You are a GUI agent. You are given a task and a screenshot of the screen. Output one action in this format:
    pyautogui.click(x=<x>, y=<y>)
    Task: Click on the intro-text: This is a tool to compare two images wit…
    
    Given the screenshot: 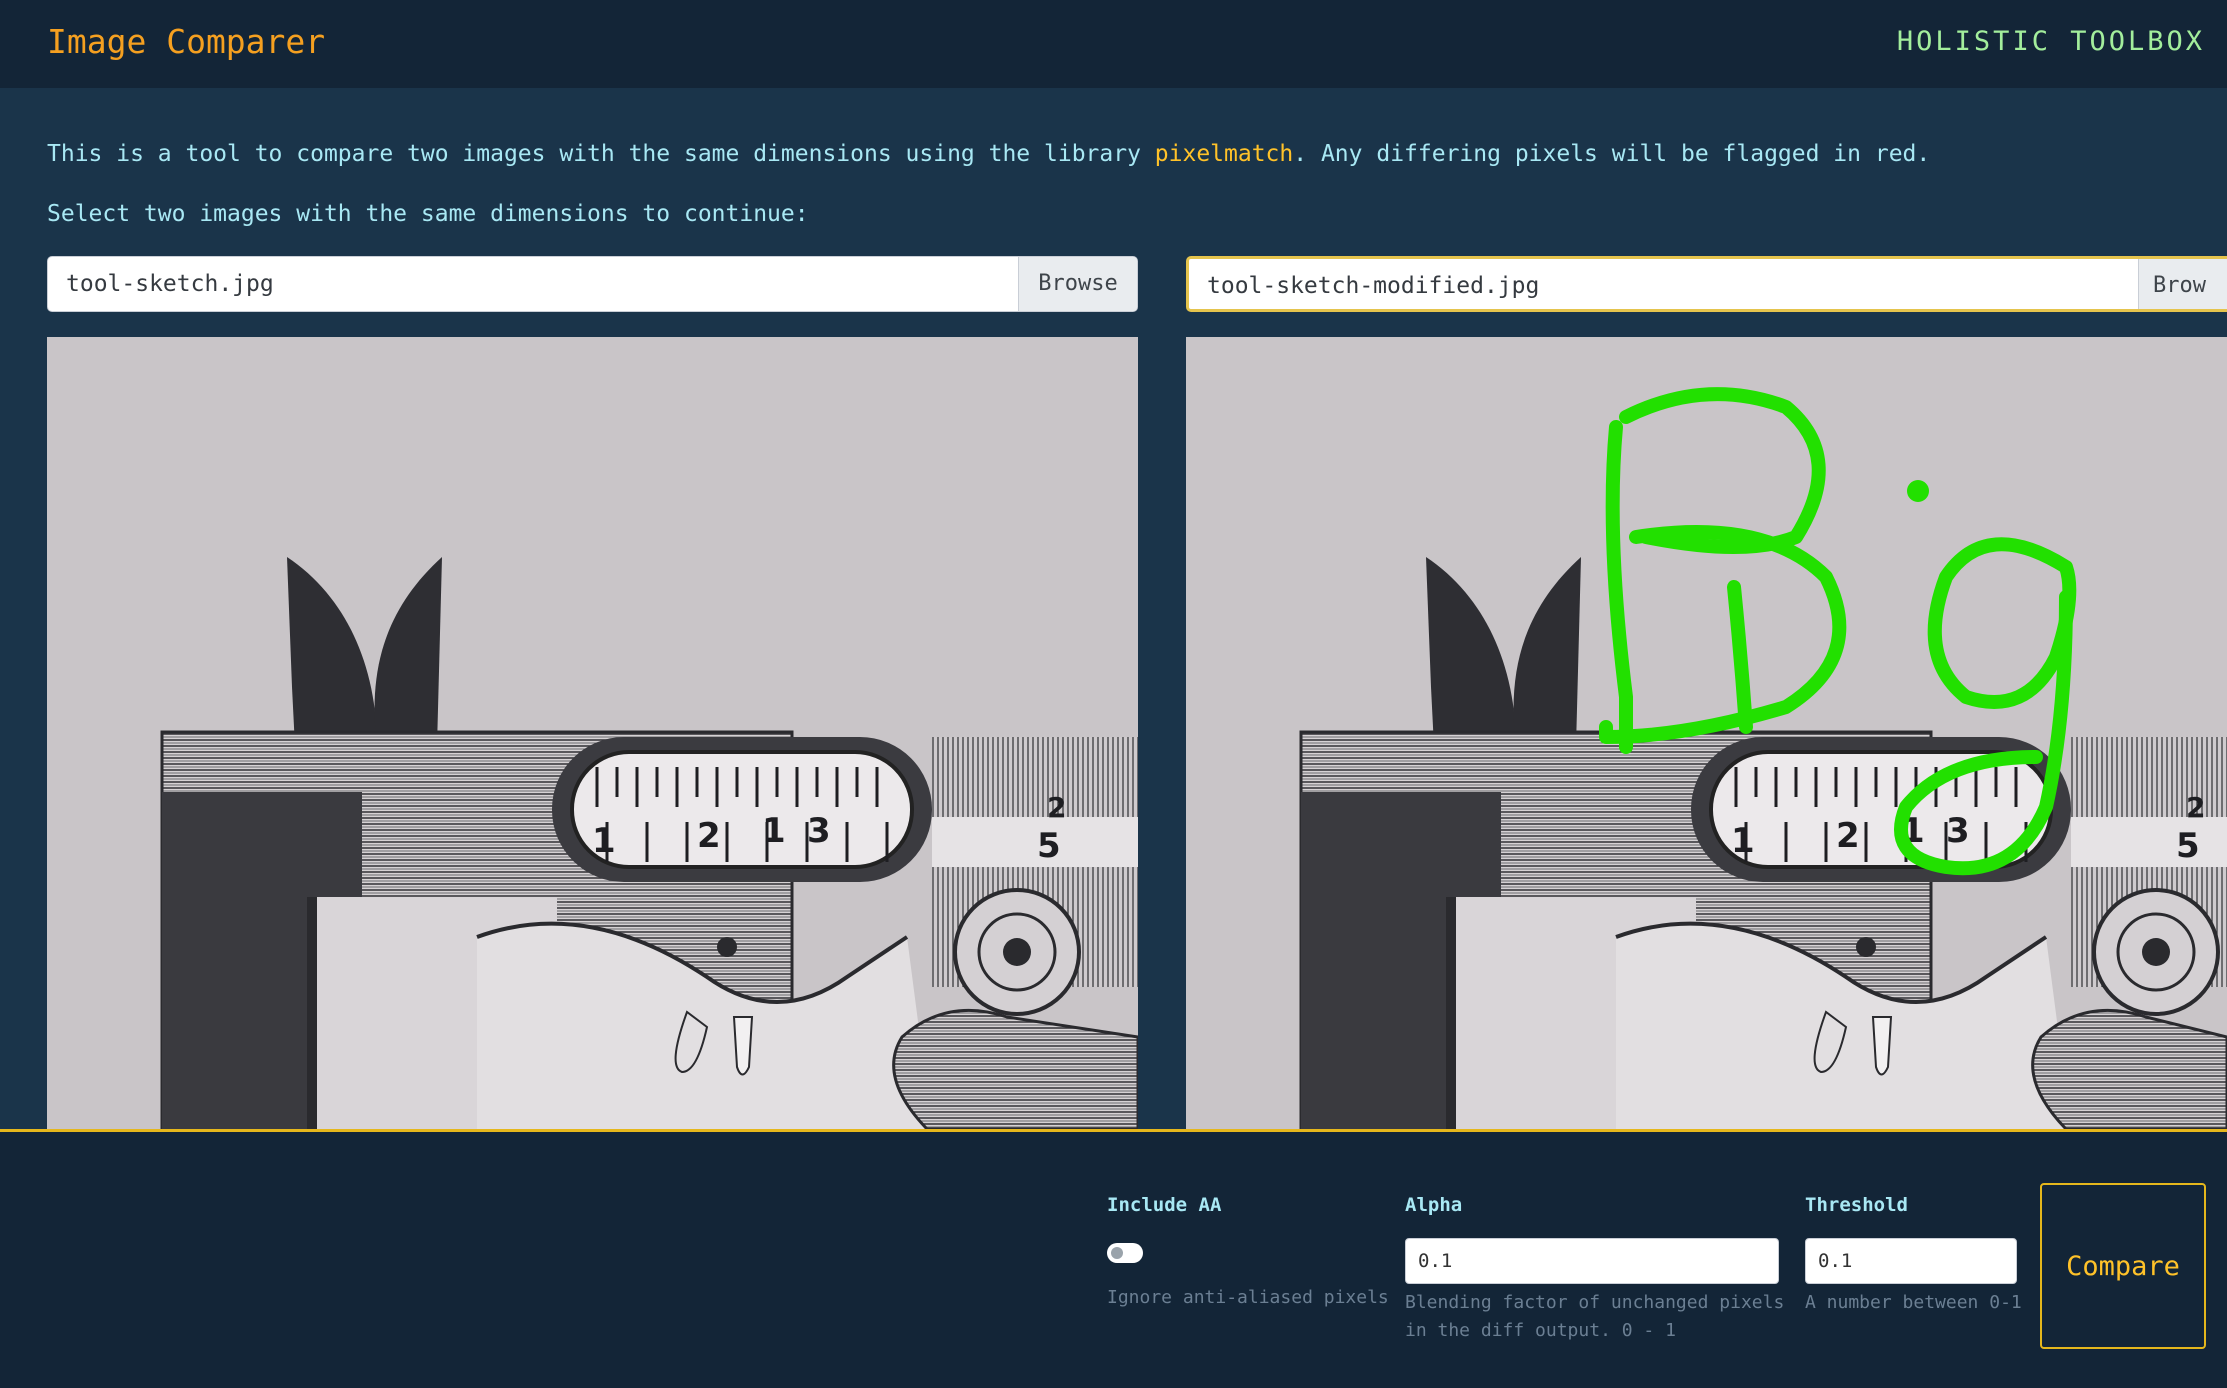 What is the action you would take?
    pyautogui.click(x=988, y=154)
    